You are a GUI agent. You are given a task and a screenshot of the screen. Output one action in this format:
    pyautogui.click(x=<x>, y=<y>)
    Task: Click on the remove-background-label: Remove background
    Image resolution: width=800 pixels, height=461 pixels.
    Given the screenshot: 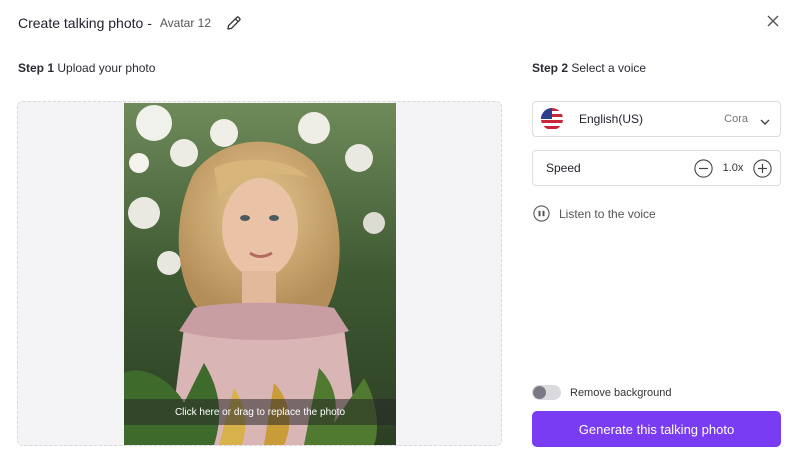 What is the action you would take?
    pyautogui.click(x=621, y=392)
    